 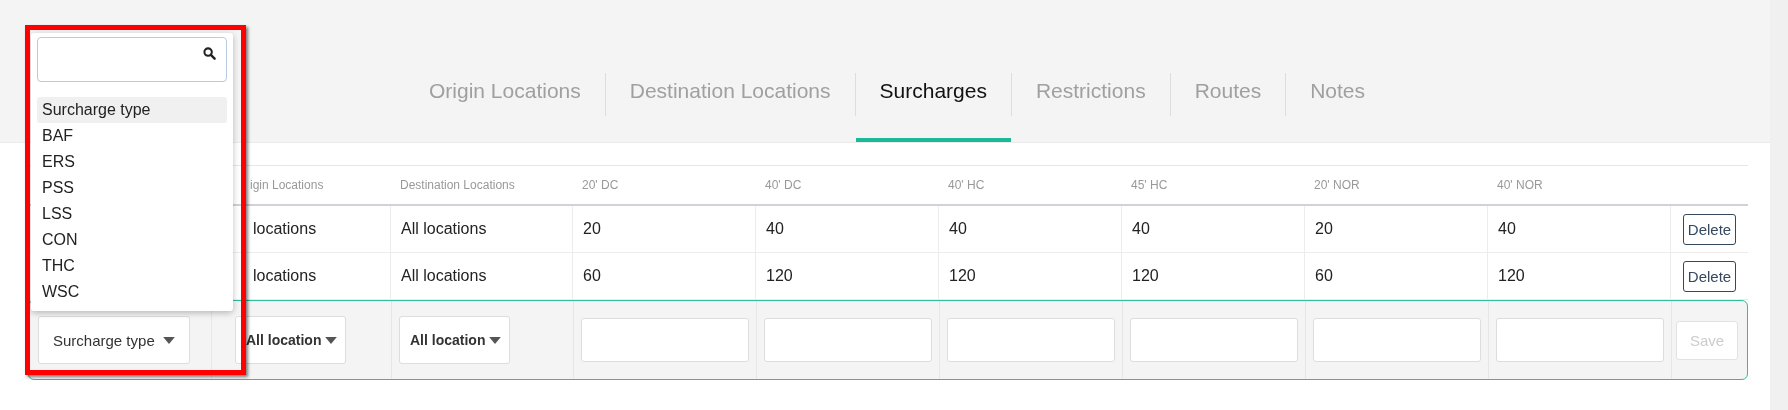 I want to click on dropdown-option: THC, so click(x=132, y=266).